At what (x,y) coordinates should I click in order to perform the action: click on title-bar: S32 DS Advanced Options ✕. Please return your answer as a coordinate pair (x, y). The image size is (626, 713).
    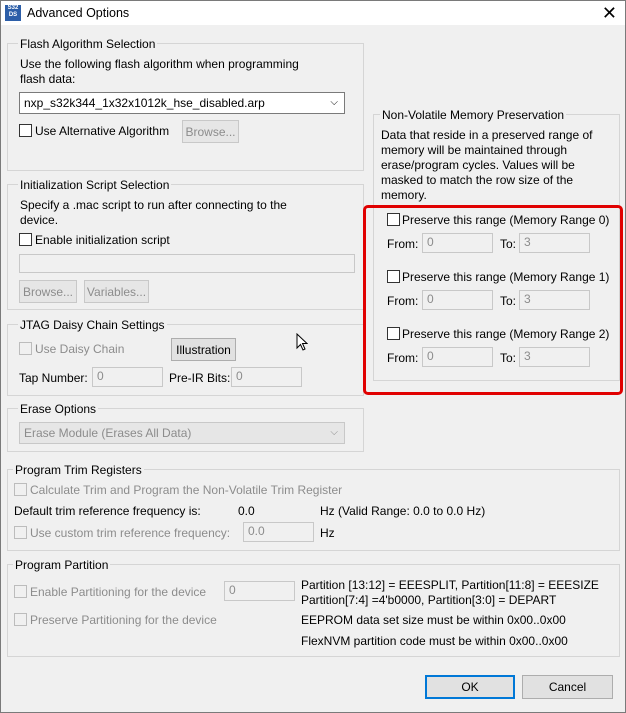
    Looking at the image, I should click on (313, 13).